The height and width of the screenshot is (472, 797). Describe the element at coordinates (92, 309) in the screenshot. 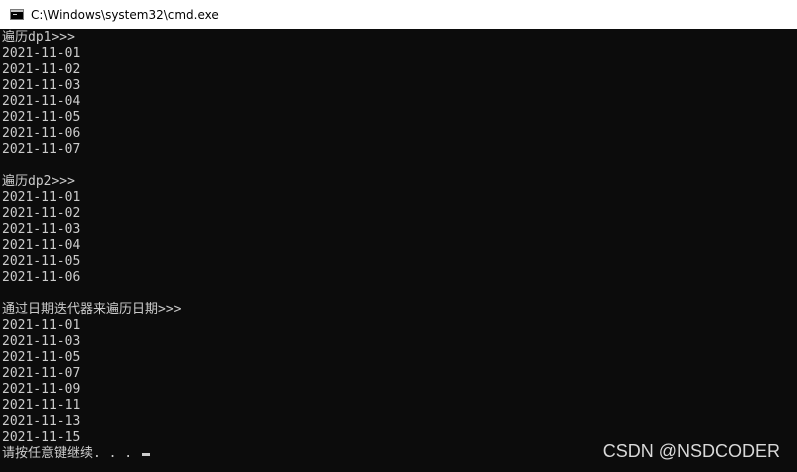

I see `console-line: 通过日期迭代器来遍历日期>>>` at that location.